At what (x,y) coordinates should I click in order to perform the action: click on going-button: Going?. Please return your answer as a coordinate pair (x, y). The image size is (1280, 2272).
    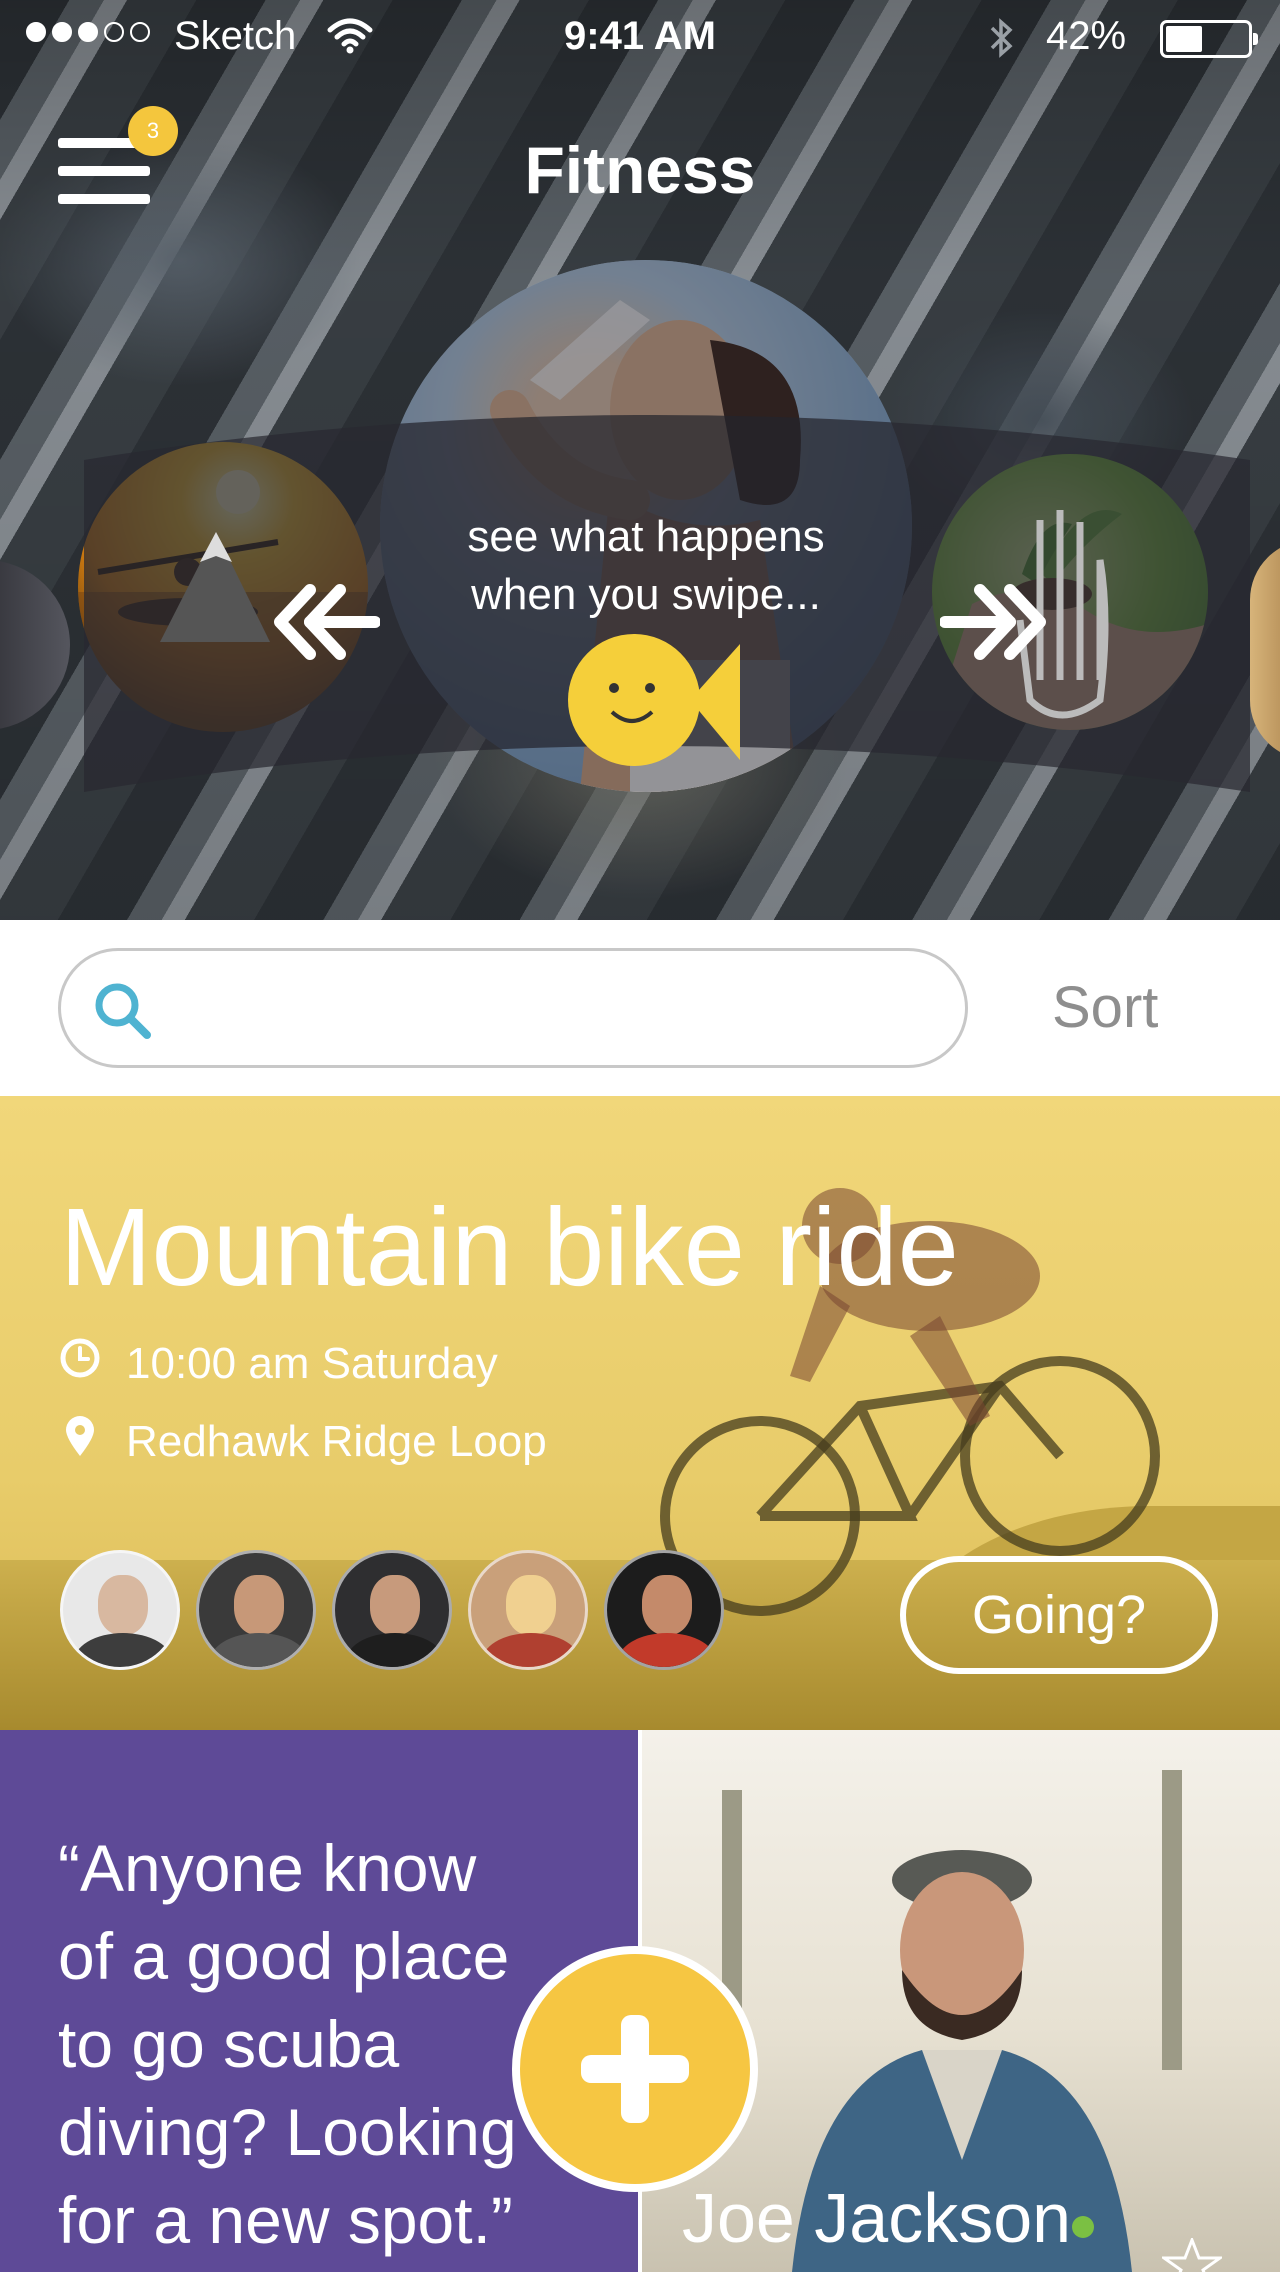
    Looking at the image, I should click on (1059, 1615).